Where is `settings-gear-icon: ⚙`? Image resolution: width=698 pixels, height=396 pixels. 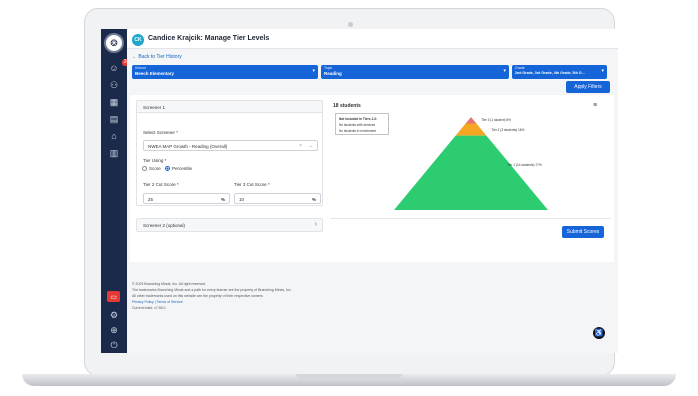 settings-gear-icon: ⚙ is located at coordinates (114, 315).